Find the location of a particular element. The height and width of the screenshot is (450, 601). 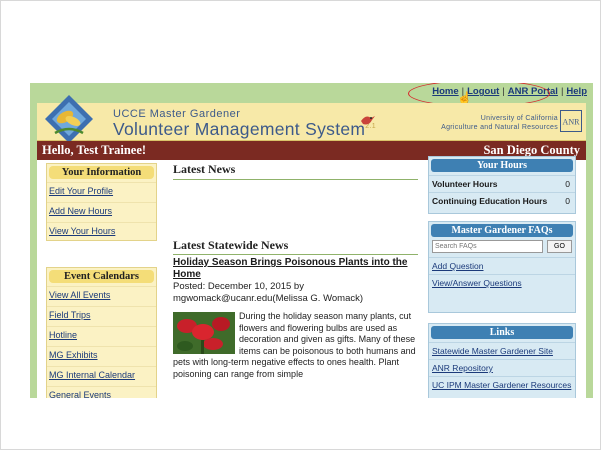

hotline-link: Hotline is located at coordinates (101, 336).